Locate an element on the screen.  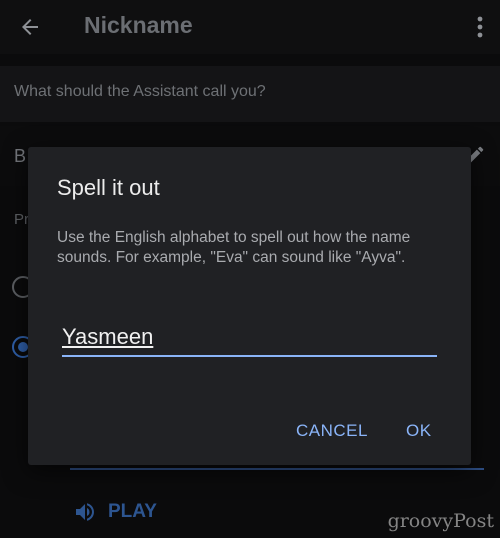
back-button is located at coordinates (30, 27).